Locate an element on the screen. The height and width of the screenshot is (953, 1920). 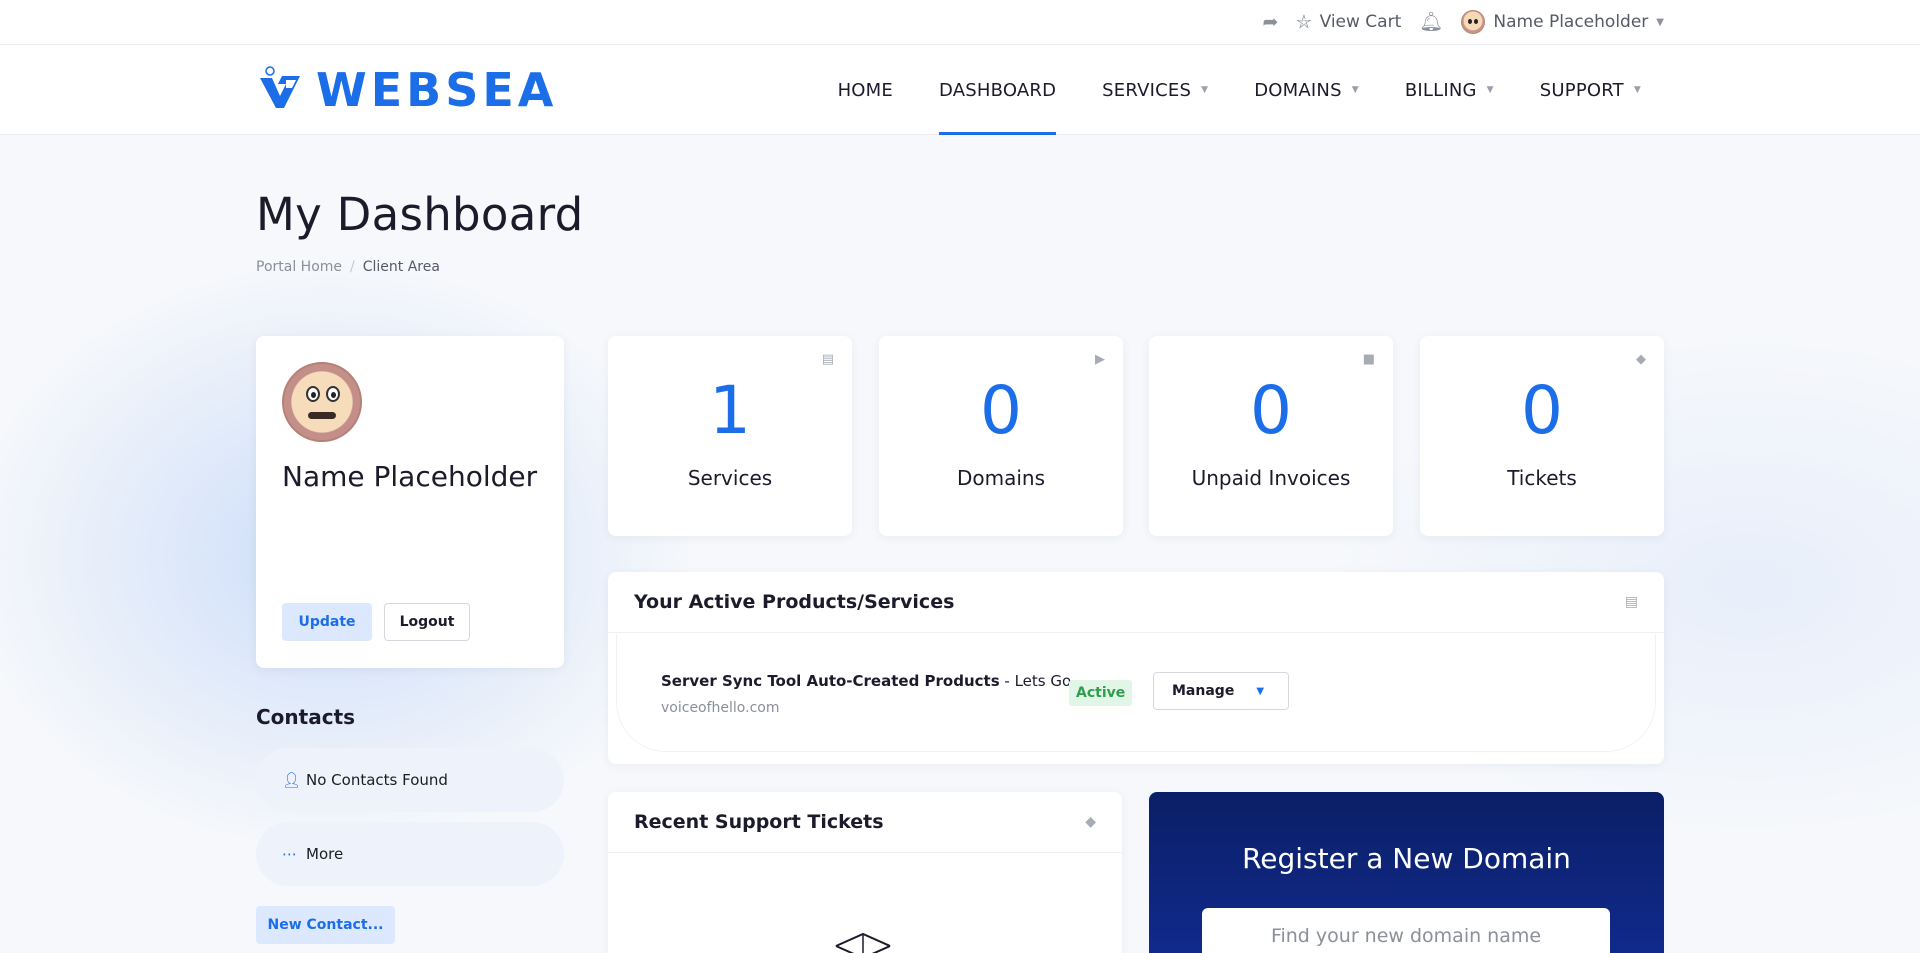
logo-mark-icon is located at coordinates (280, 87).